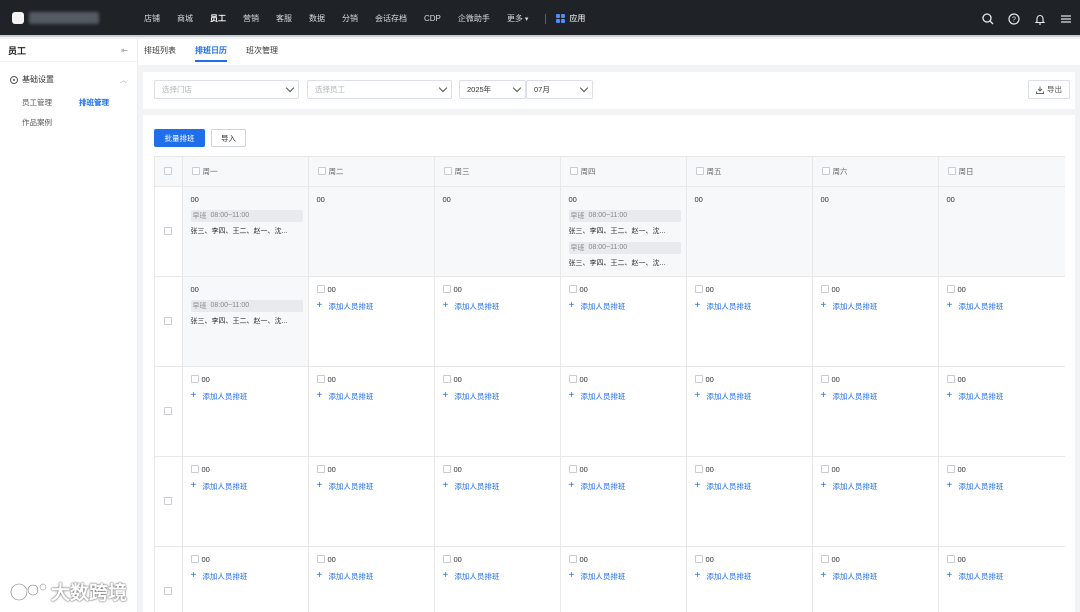 The width and height of the screenshot is (1080, 612). I want to click on search-icon, so click(988, 19).